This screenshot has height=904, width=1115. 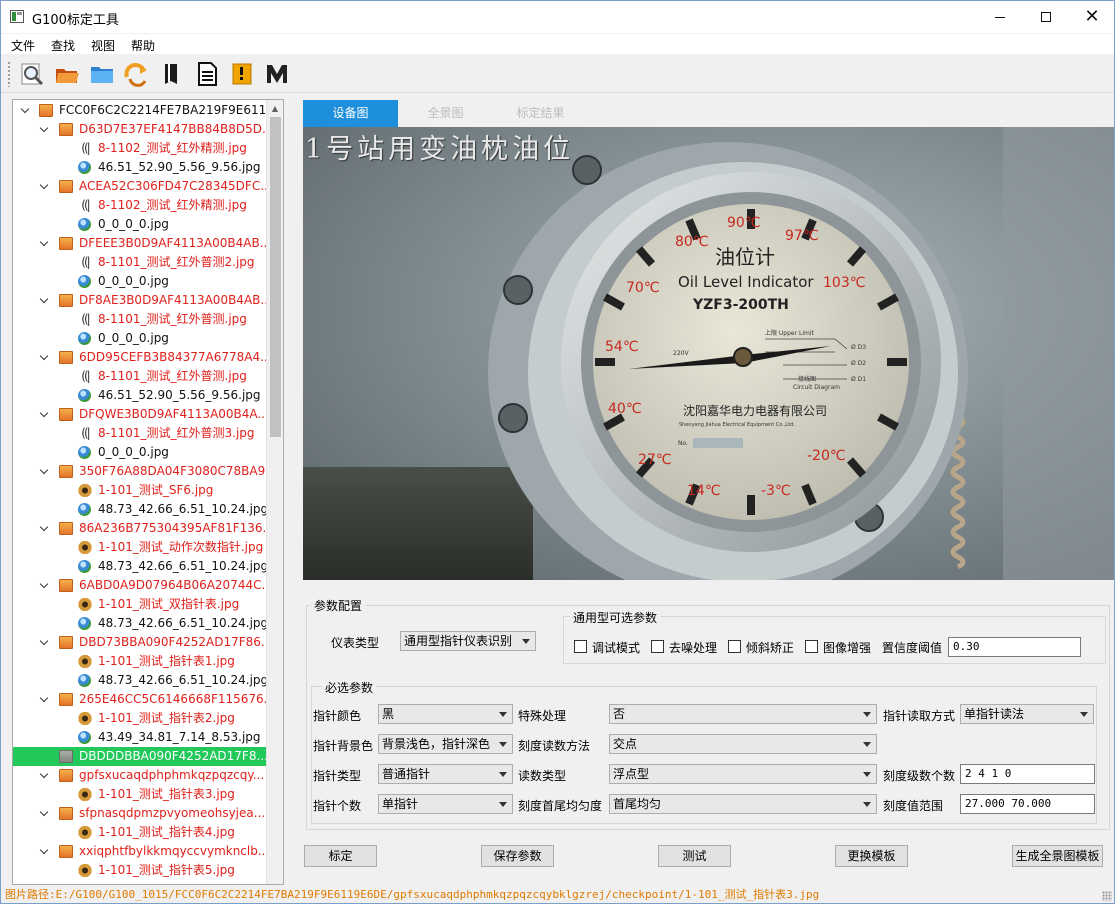 I want to click on read-type-select: 浮点型, so click(x=743, y=774).